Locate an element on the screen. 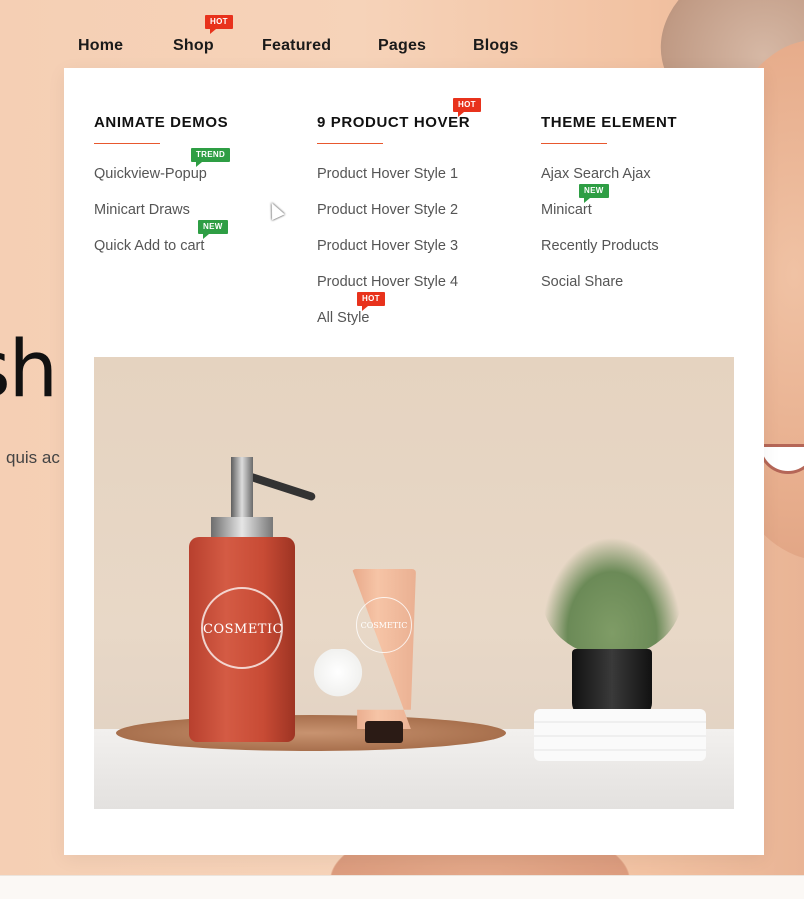 The height and width of the screenshot is (899, 804). wooden-tray is located at coordinates (311, 733).